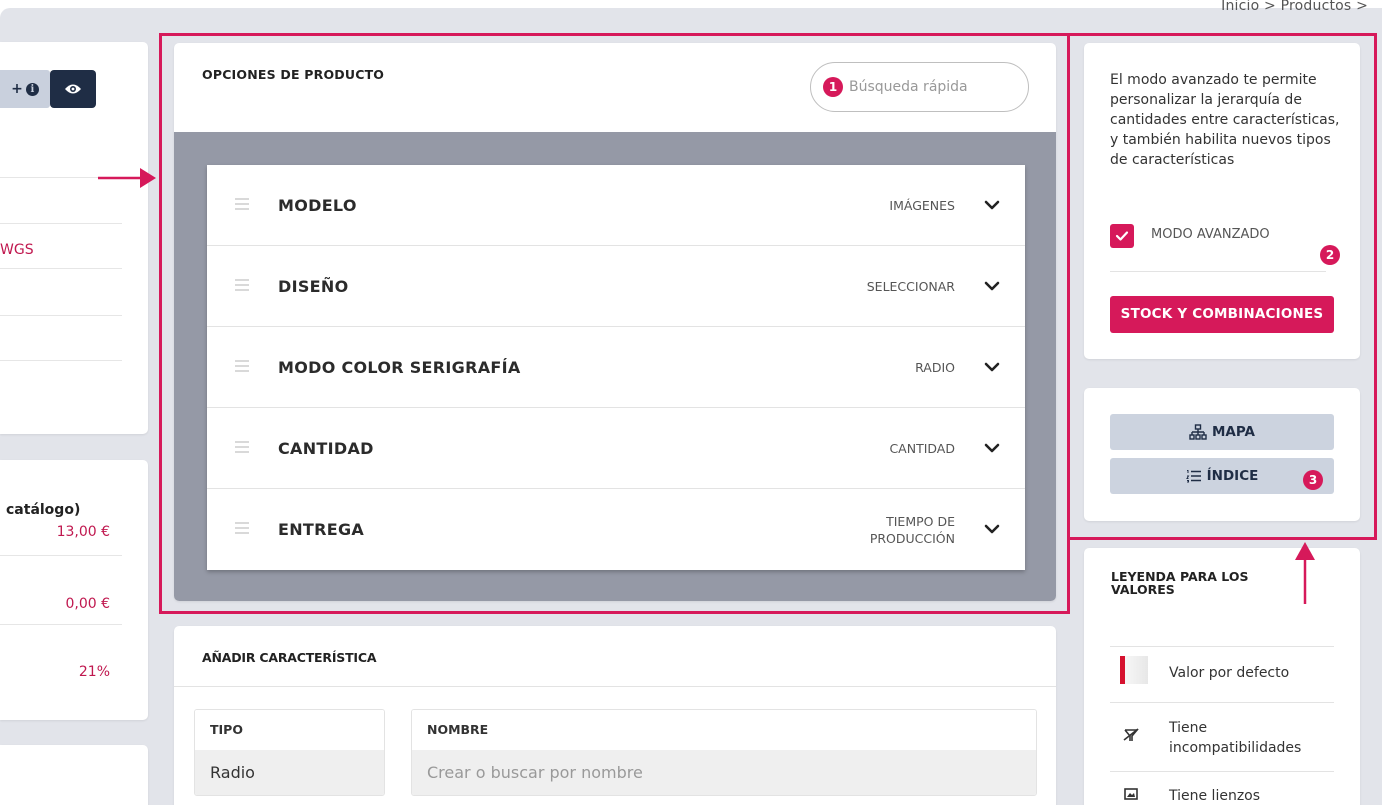  Describe the element at coordinates (289, 730) in the screenshot. I see `type-label: TIPO` at that location.